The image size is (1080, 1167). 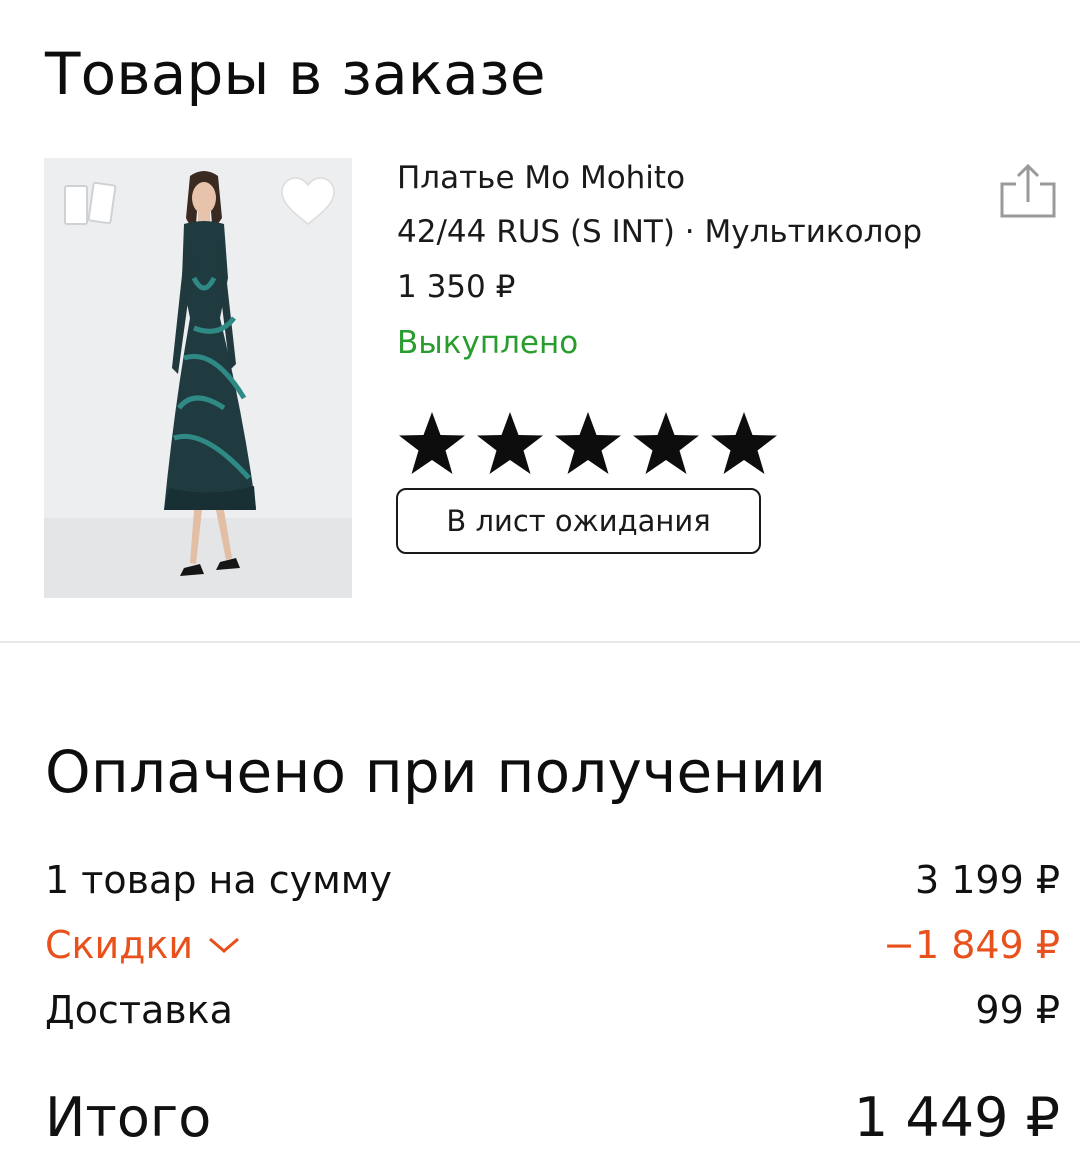 I want to click on subtotal-label: 1 товар на сумму, so click(x=218, y=880).